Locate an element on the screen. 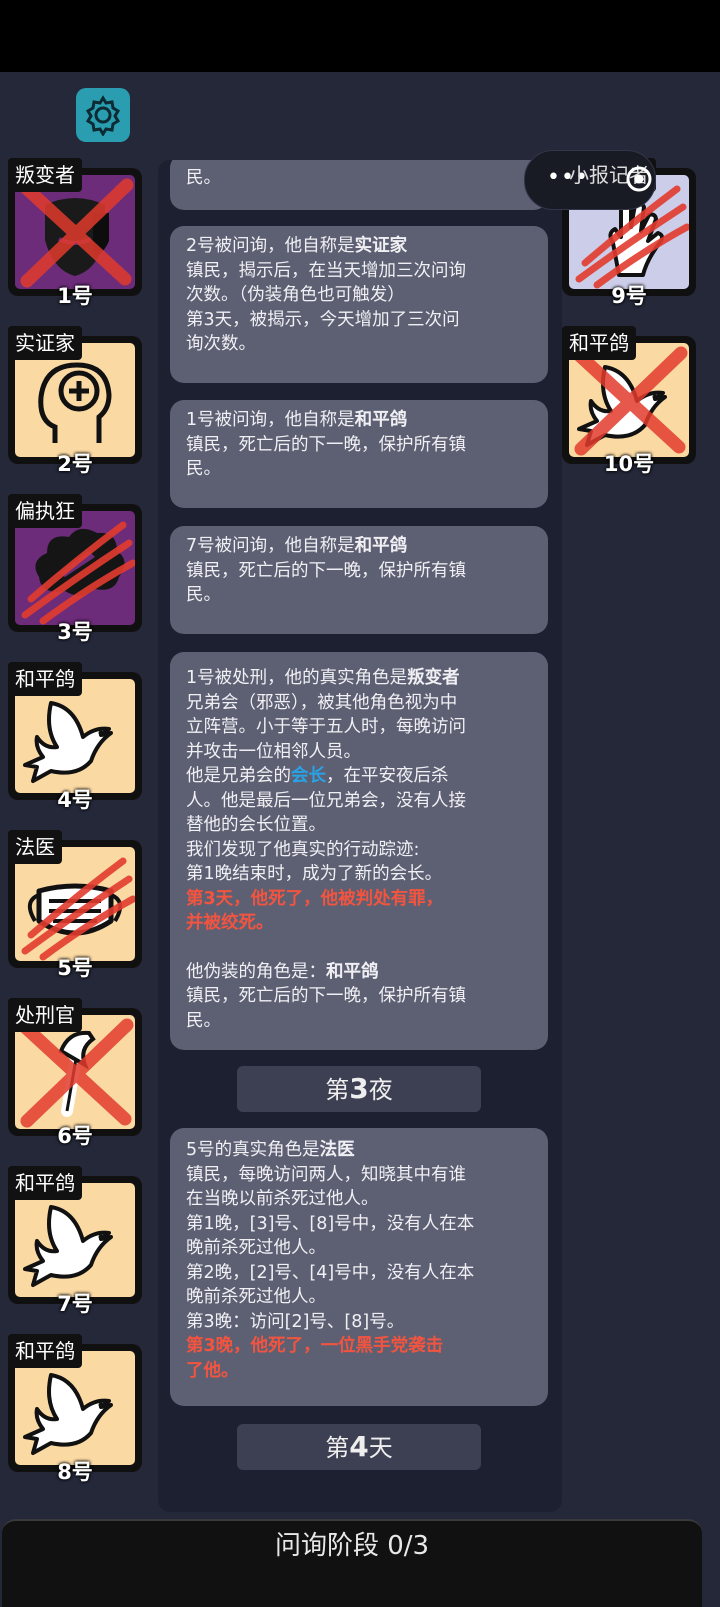 This screenshot has width=720, height=1607. role-name: 叛变者 is located at coordinates (433, 678).